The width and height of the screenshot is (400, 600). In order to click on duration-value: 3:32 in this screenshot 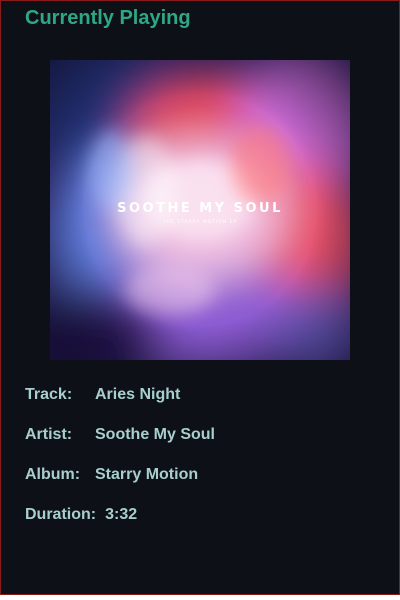, I will do `click(121, 514)`.